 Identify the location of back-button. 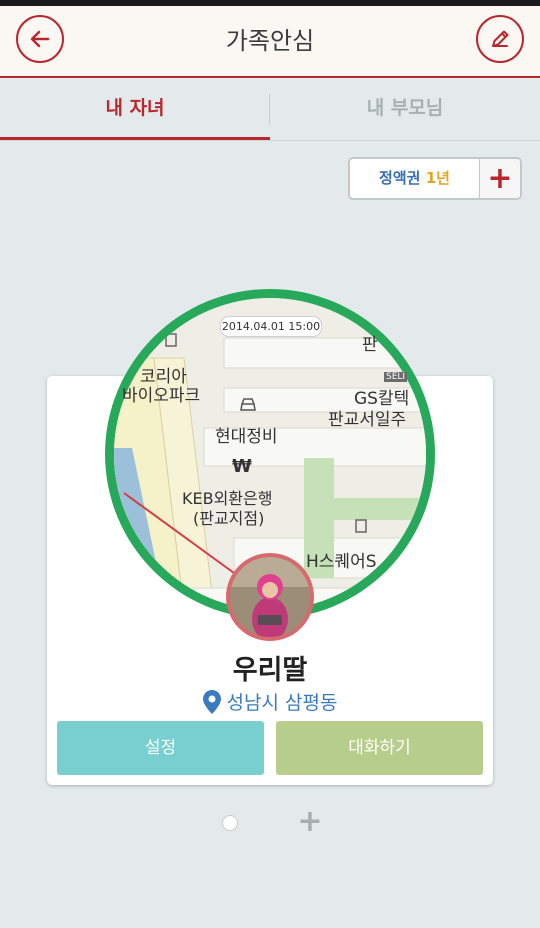
(40, 39).